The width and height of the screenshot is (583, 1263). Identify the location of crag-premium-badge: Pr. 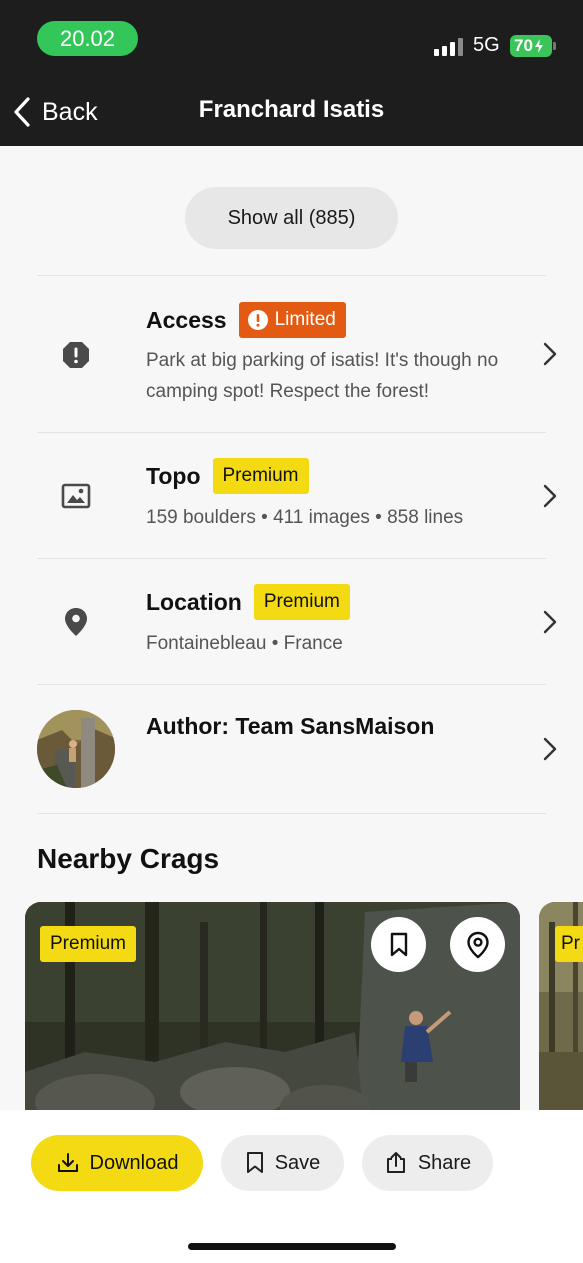
(569, 944).